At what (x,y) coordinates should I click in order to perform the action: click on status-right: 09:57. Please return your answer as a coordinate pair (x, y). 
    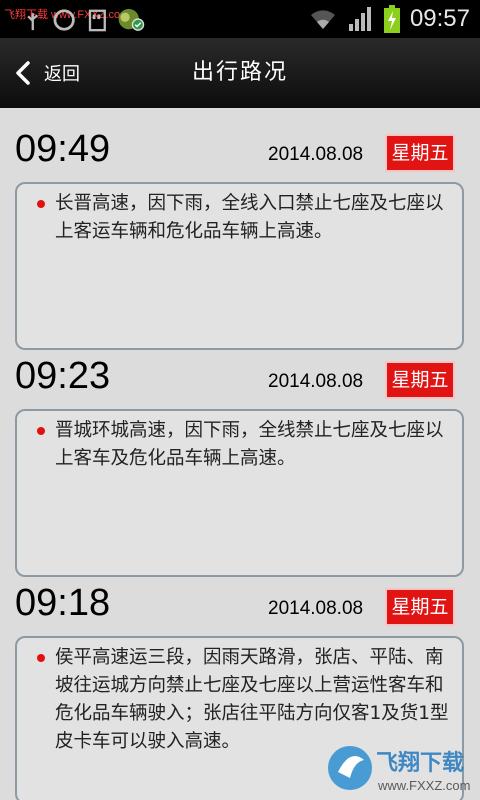
    Looking at the image, I should click on (389, 19).